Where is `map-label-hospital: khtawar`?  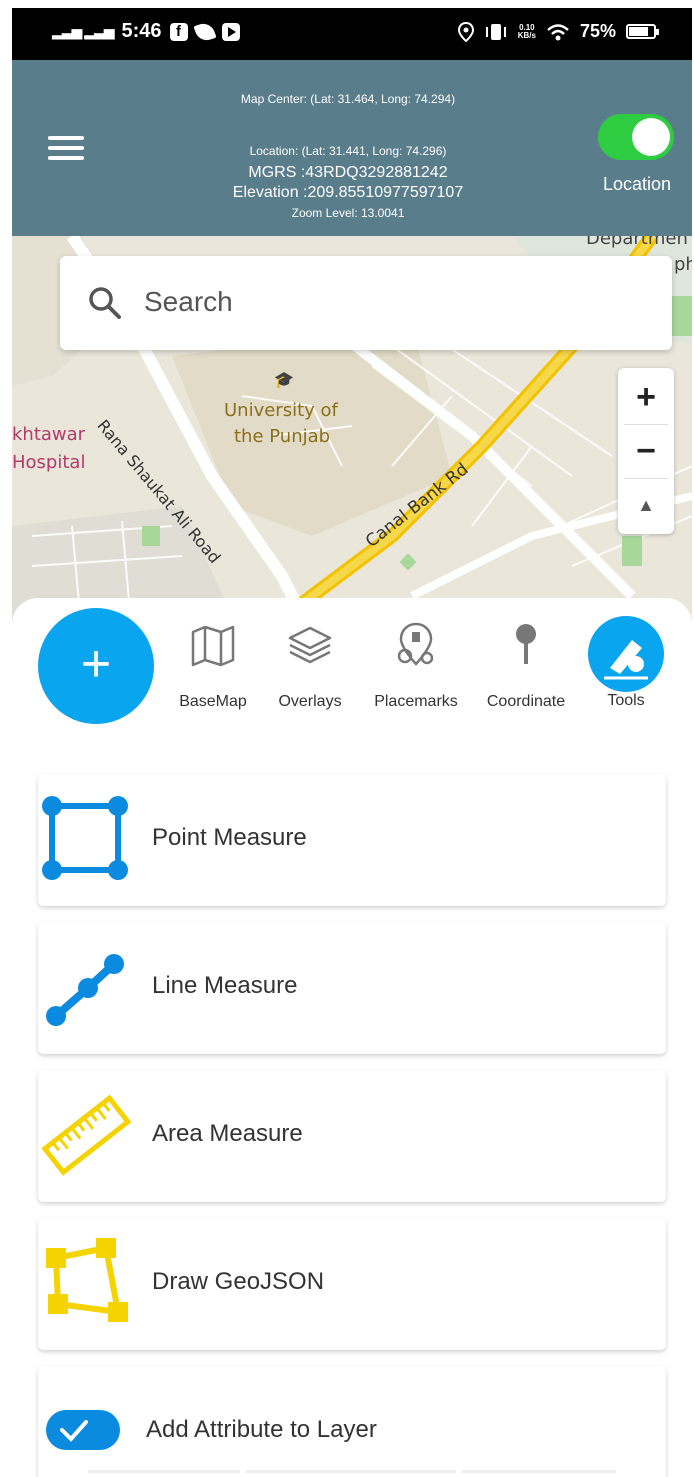 map-label-hospital: khtawar is located at coordinates (49, 434).